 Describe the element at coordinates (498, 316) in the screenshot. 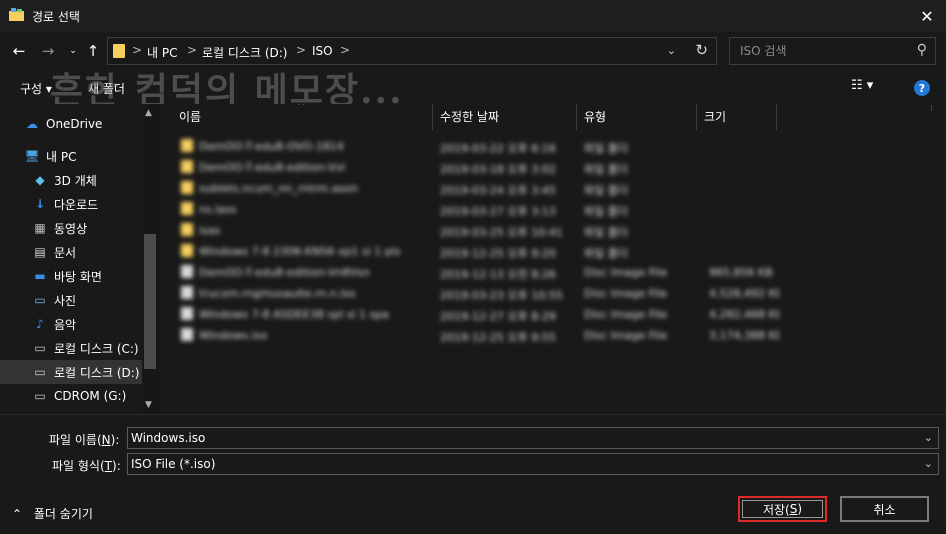

I see `file-date: 2019-12-27 오후 8:29` at that location.